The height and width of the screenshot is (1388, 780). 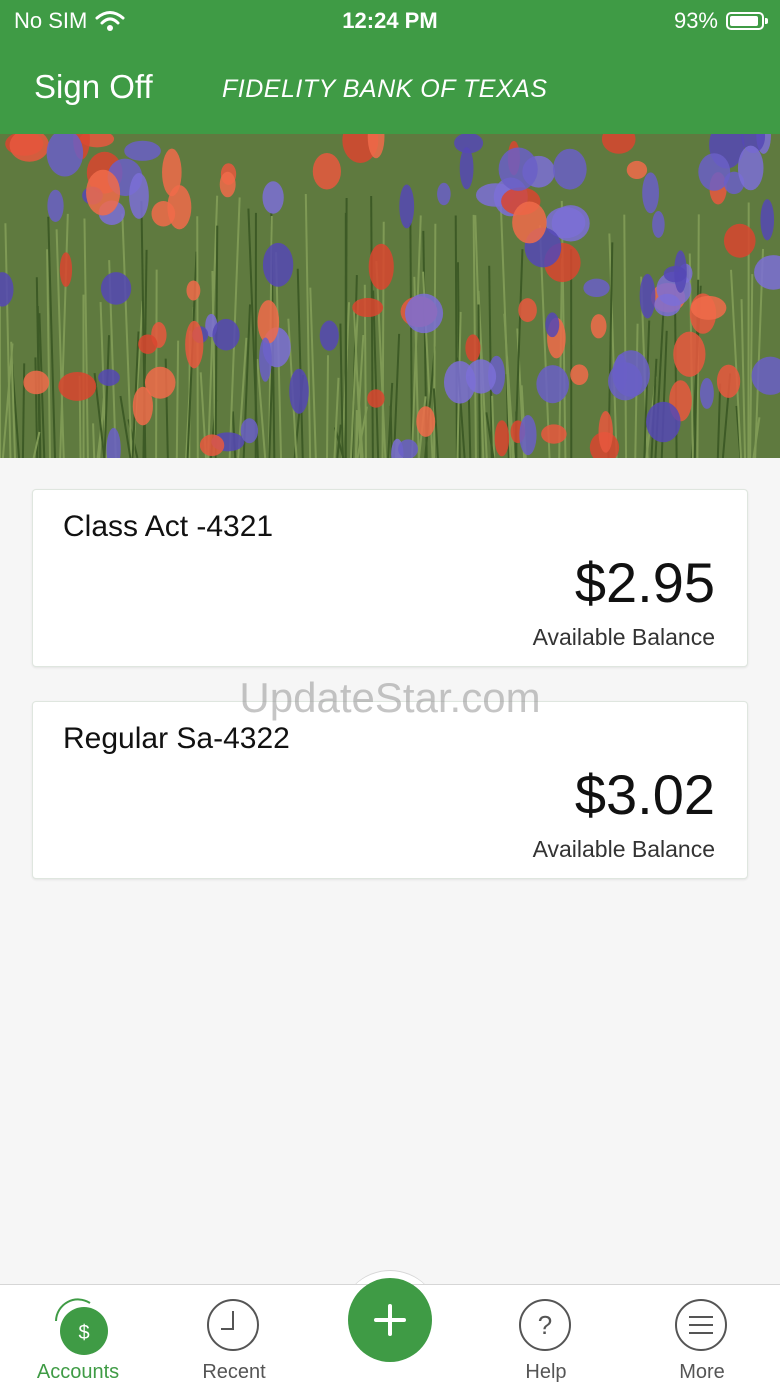 What do you see at coordinates (78, 1372) in the screenshot?
I see `tab-label: Accounts` at bounding box center [78, 1372].